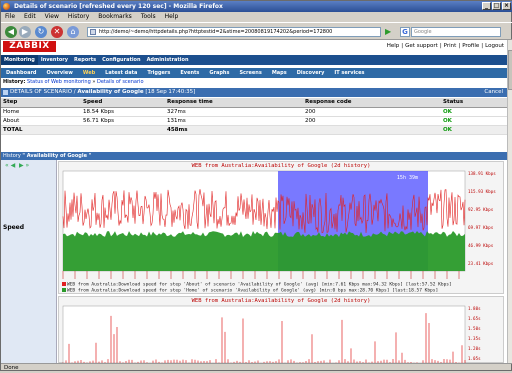  I want to click on zabbix-logo: ZABBIX, so click(29, 46).